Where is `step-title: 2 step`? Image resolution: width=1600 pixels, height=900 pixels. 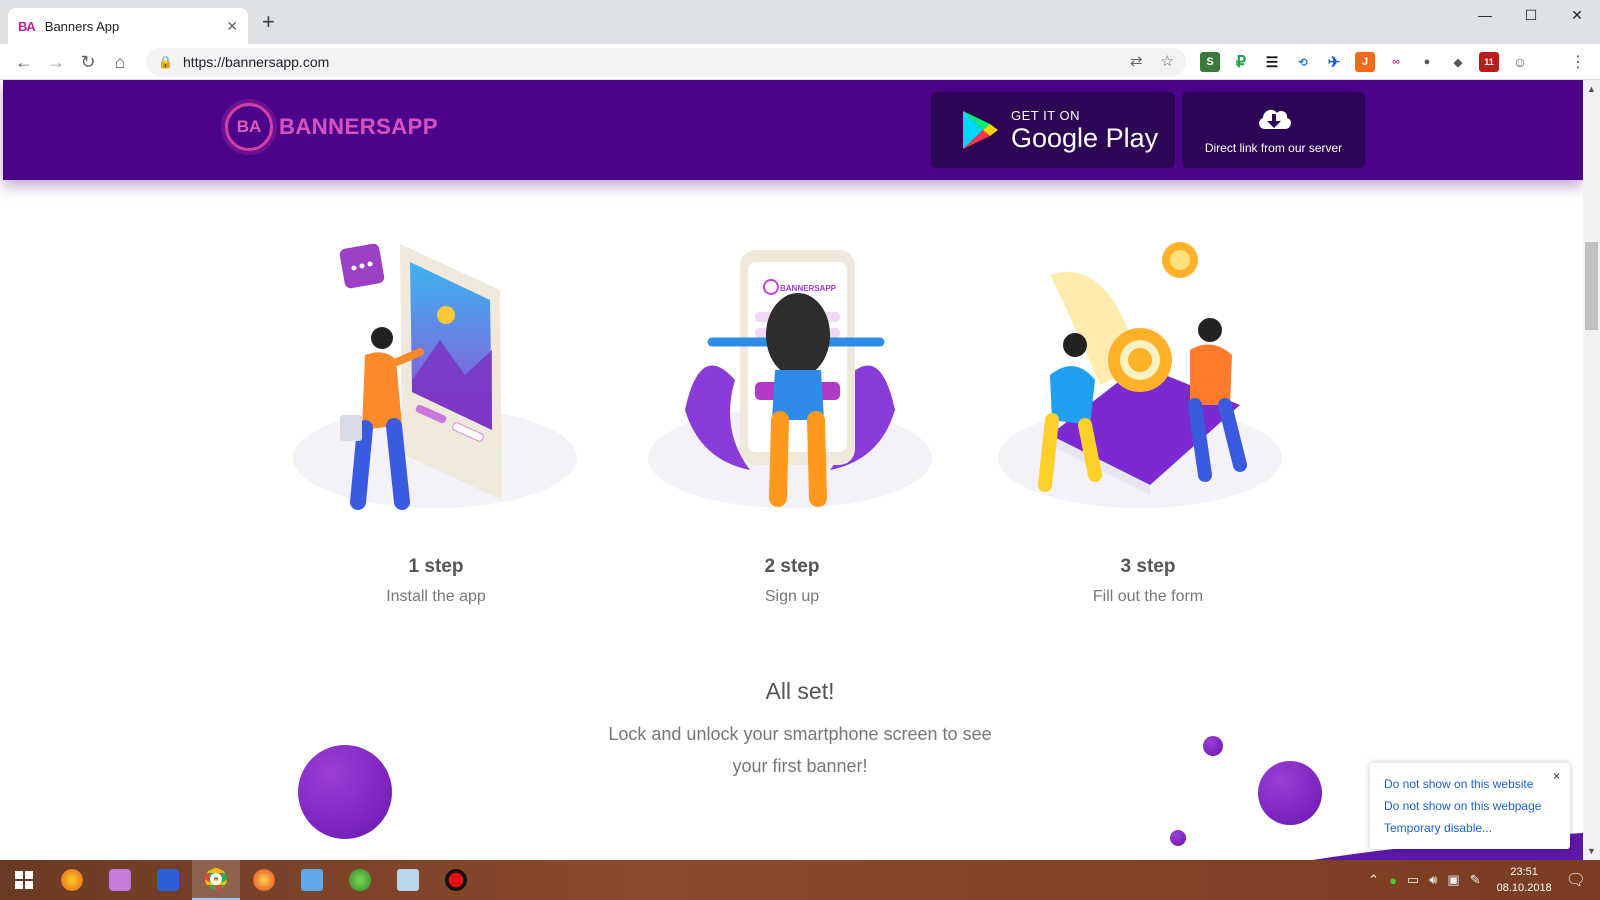
step-title: 2 step is located at coordinates (792, 566).